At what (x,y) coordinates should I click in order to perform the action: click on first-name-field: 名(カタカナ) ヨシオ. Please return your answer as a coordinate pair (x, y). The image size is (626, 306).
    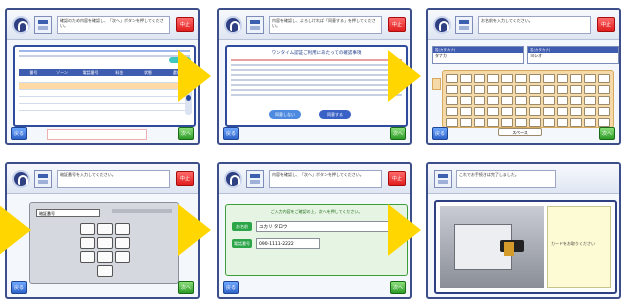
    Looking at the image, I should click on (573, 55).